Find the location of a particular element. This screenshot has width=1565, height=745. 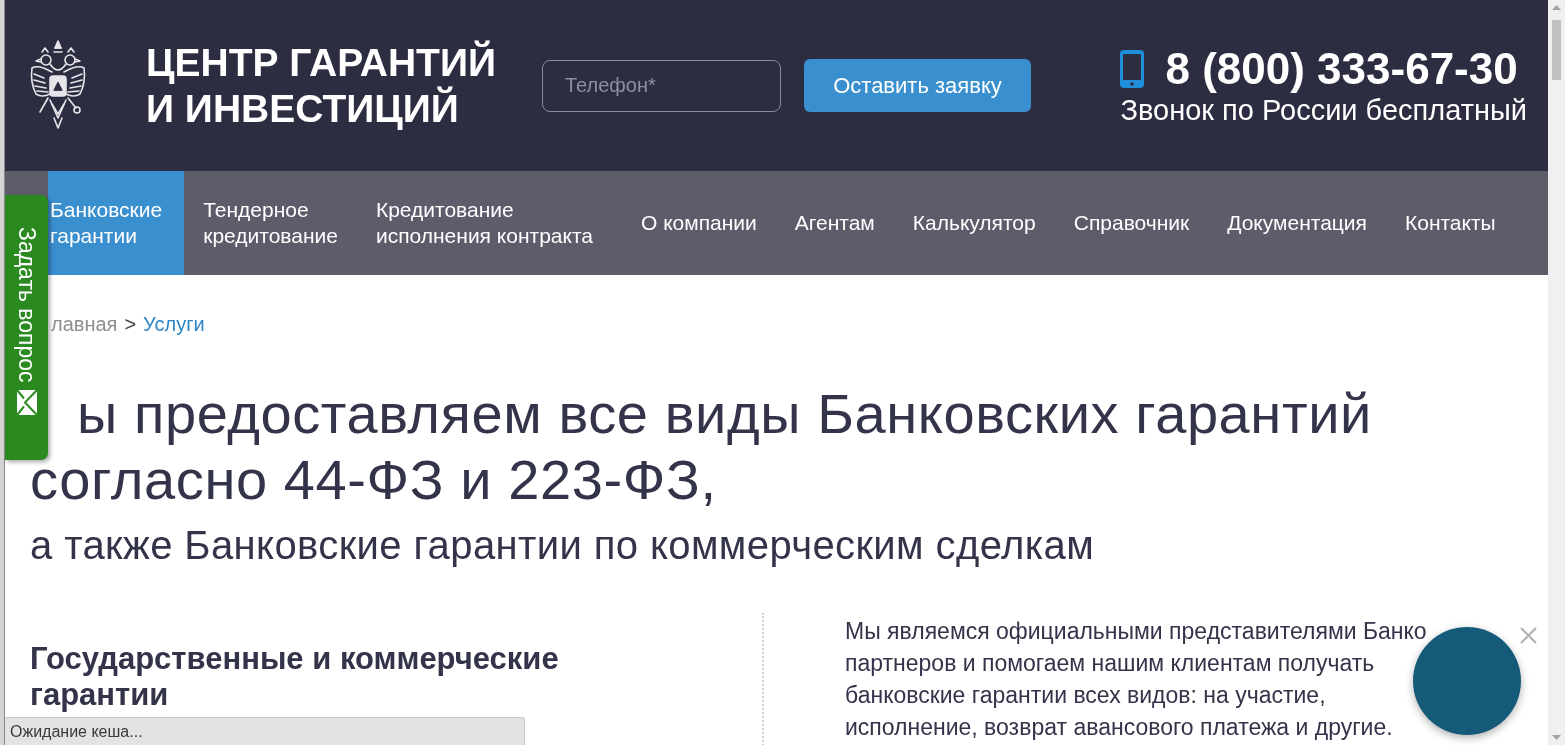

scroll-up-icon is located at coordinates (1556, 7).